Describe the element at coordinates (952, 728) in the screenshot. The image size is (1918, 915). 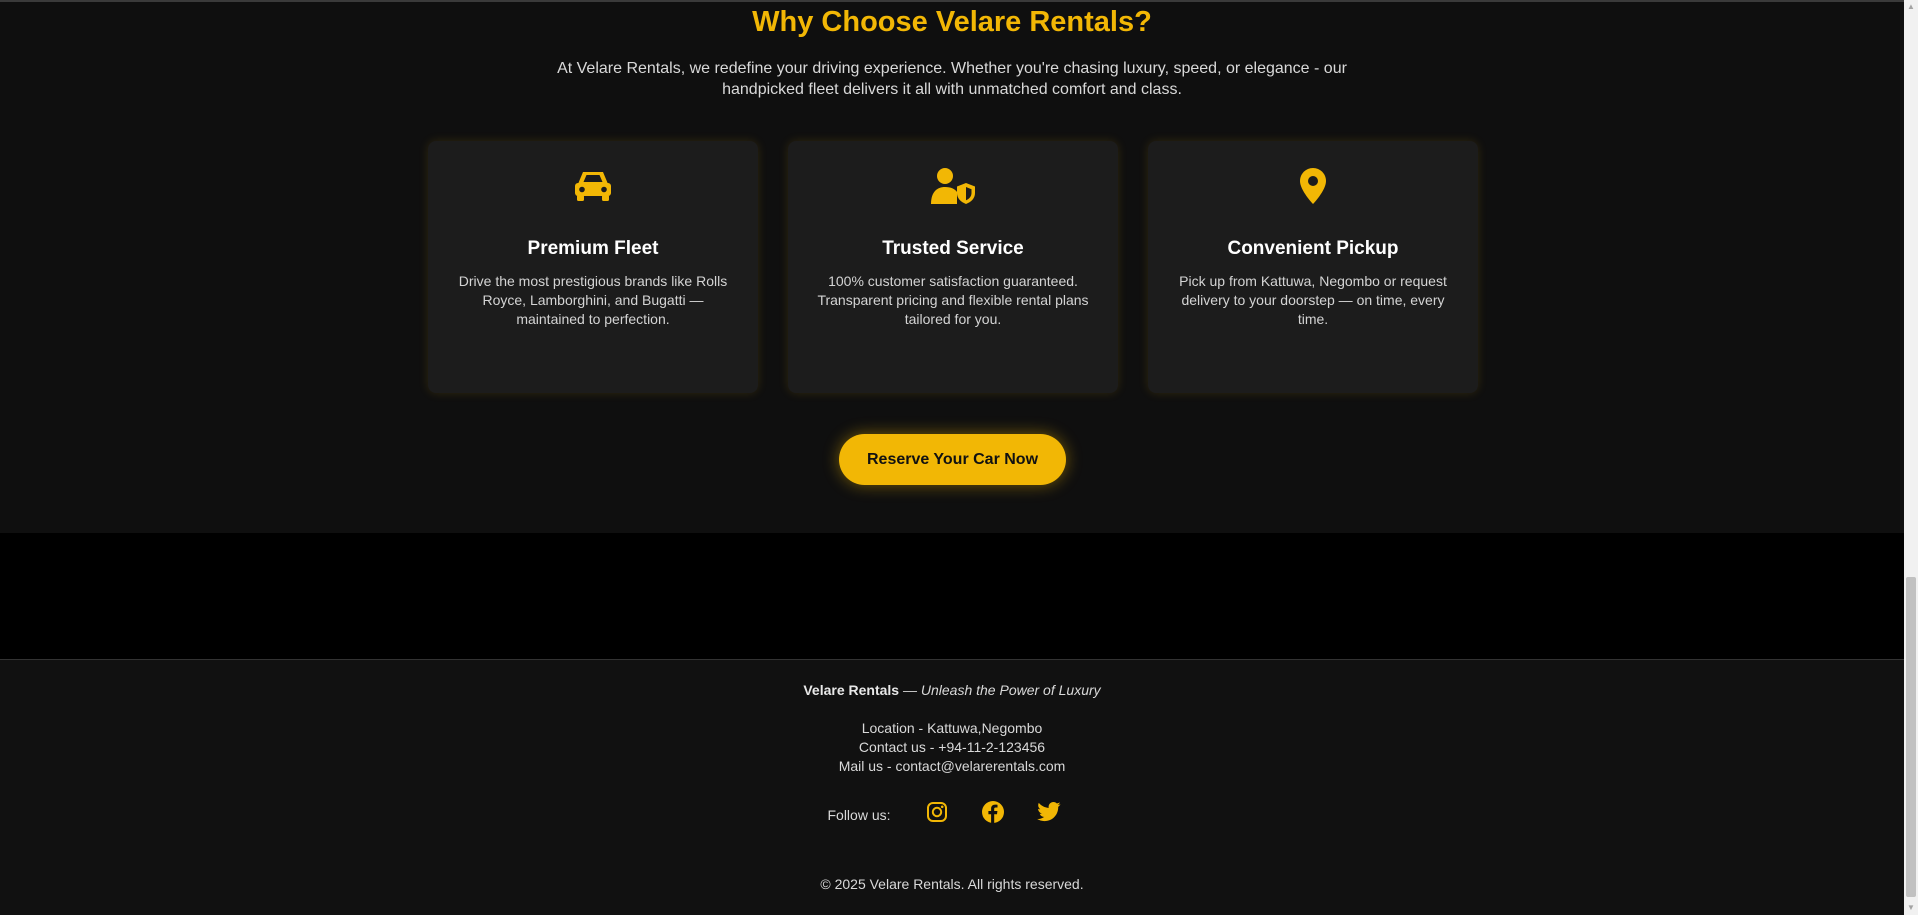
I see `footer-location: Location - Kattuwa,Negombo` at that location.